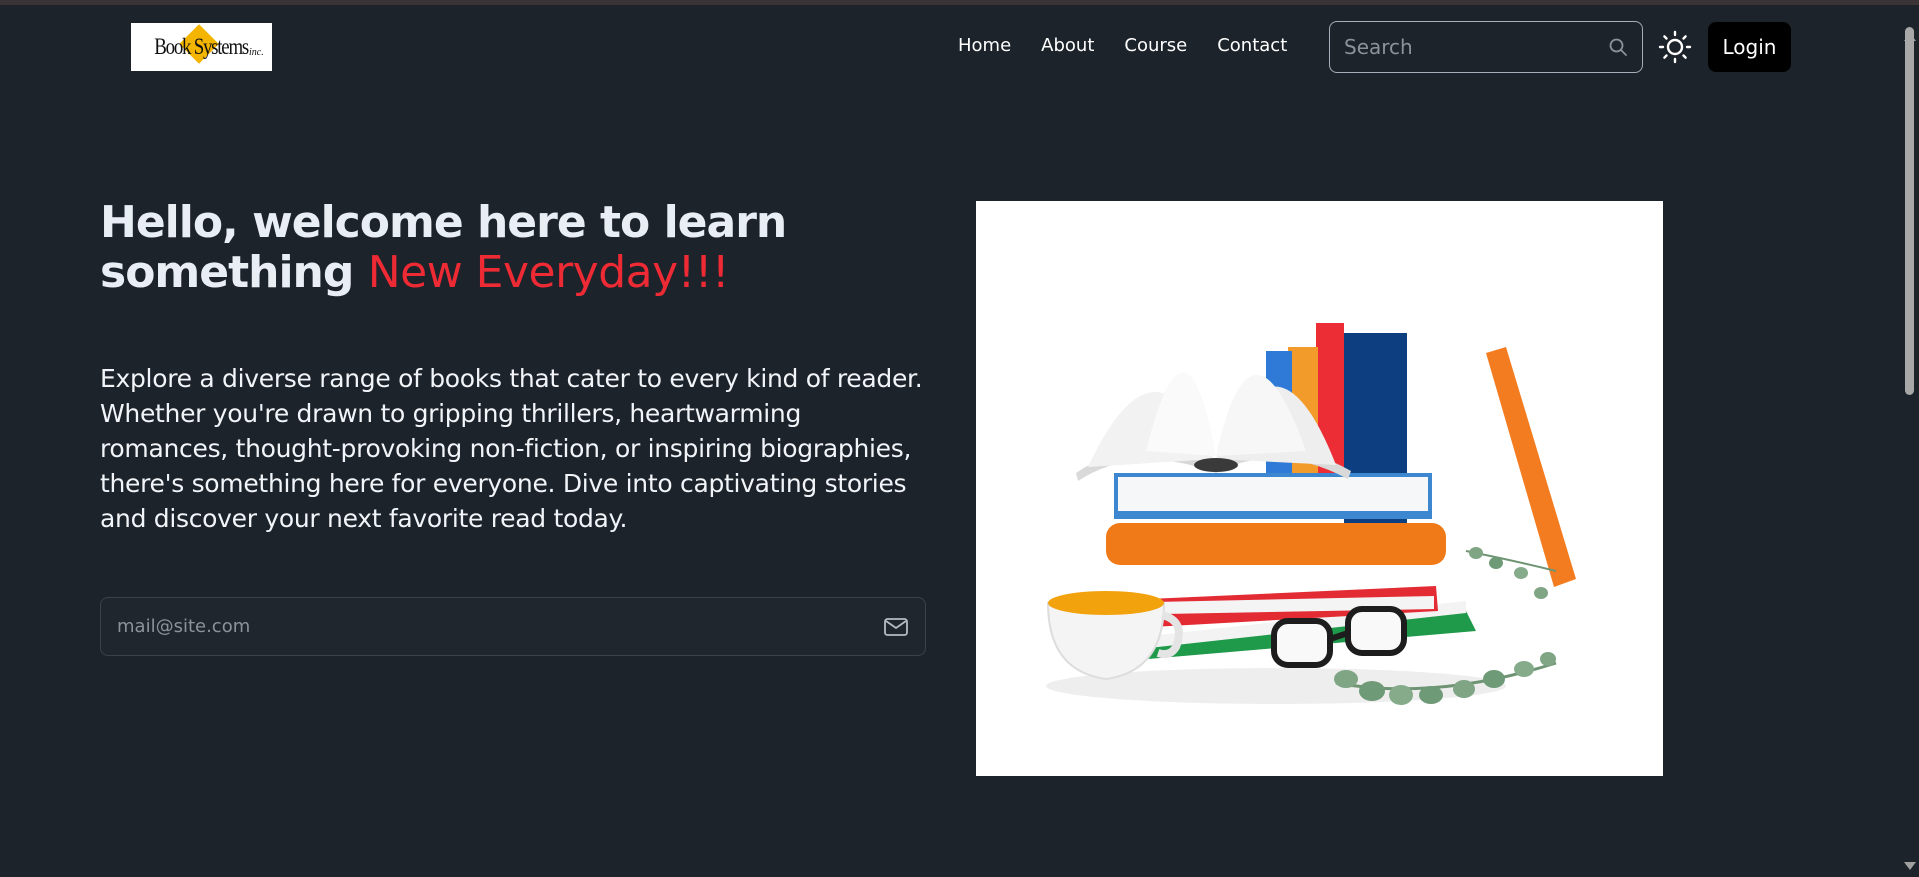  Describe the element at coordinates (1749, 47) in the screenshot. I see `login-button: Login` at that location.